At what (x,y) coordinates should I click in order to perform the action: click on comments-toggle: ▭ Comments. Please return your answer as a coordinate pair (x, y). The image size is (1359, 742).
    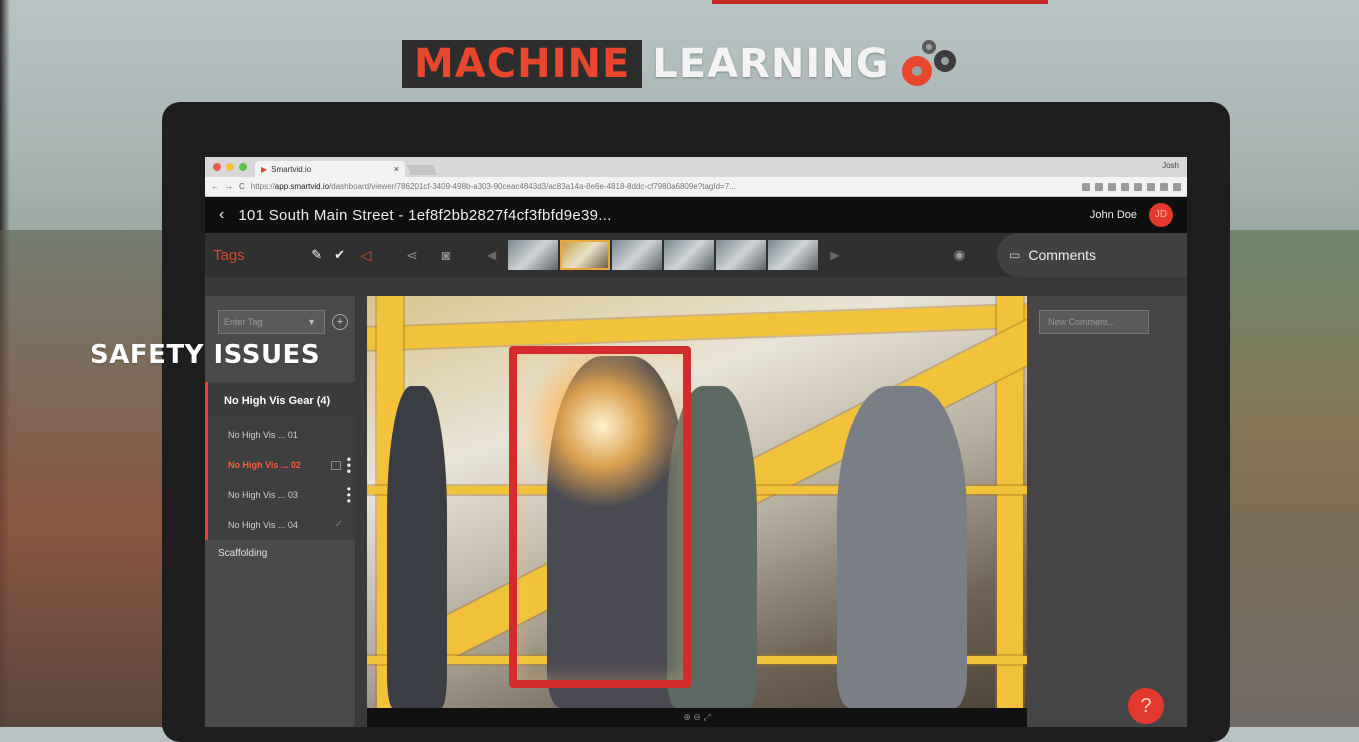
    Looking at the image, I should click on (1092, 255).